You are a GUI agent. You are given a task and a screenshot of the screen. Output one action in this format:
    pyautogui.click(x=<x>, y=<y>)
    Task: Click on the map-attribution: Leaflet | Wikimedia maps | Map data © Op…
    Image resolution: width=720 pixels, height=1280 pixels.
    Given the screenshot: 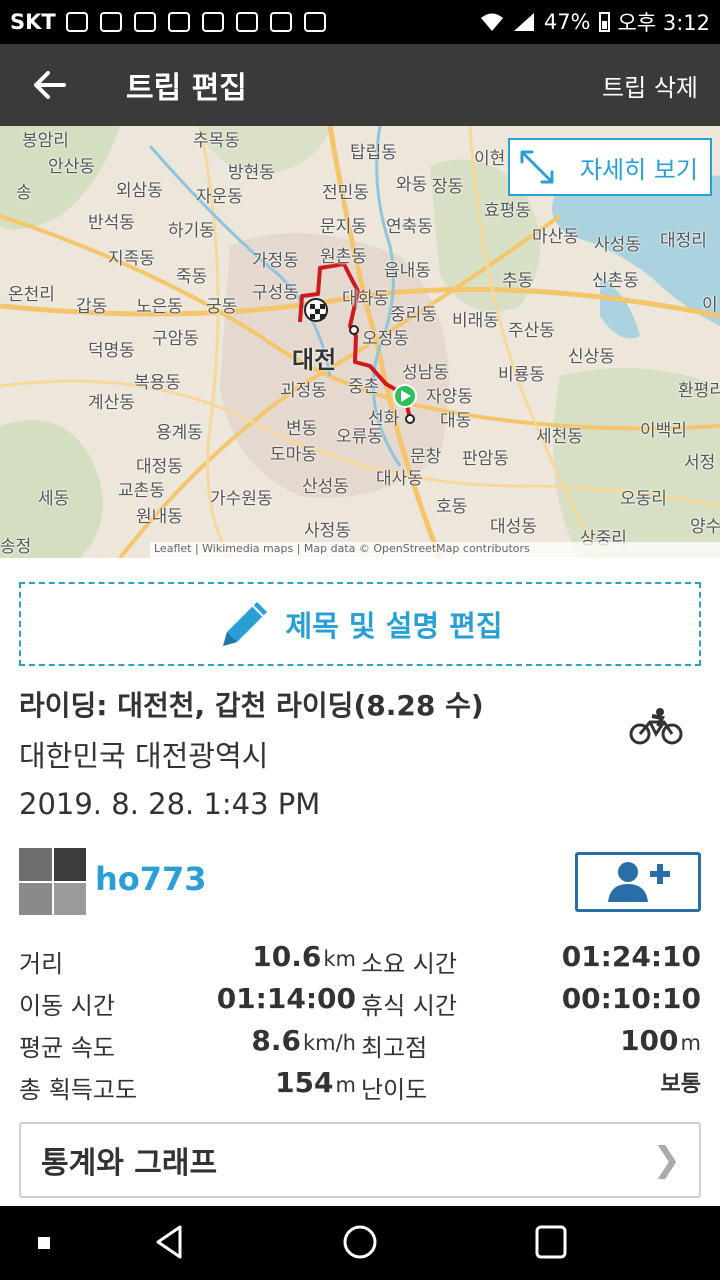 What is the action you would take?
    pyautogui.click(x=435, y=550)
    